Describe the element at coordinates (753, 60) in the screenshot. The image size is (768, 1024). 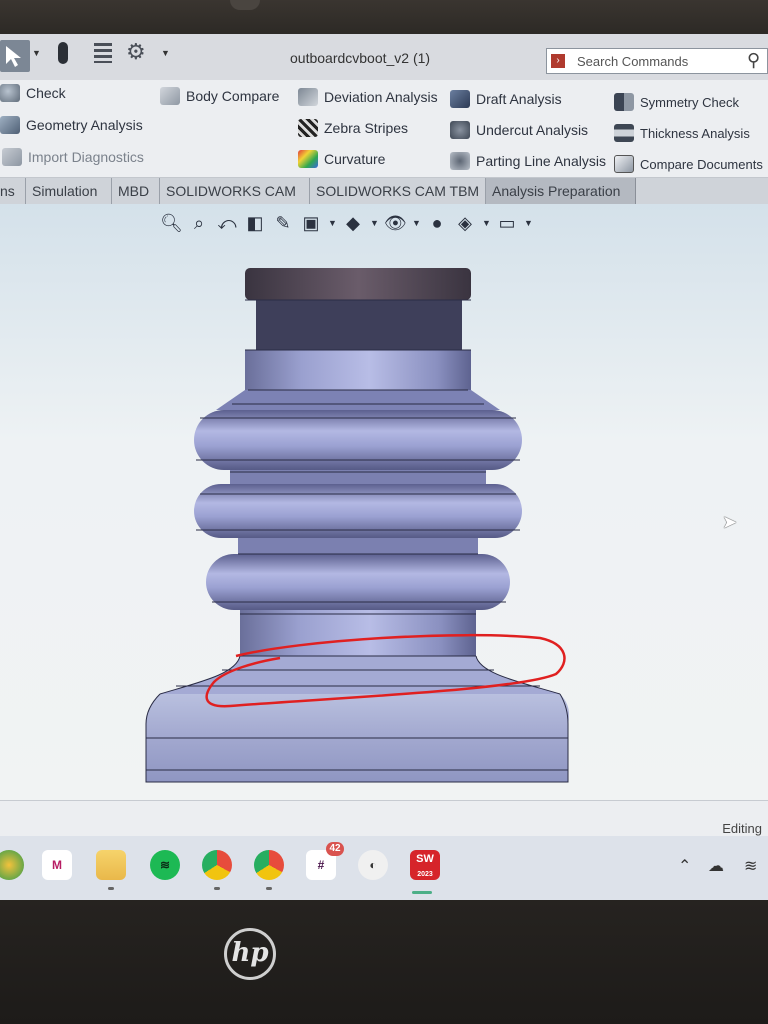
I see `search-icon: ⚲` at that location.